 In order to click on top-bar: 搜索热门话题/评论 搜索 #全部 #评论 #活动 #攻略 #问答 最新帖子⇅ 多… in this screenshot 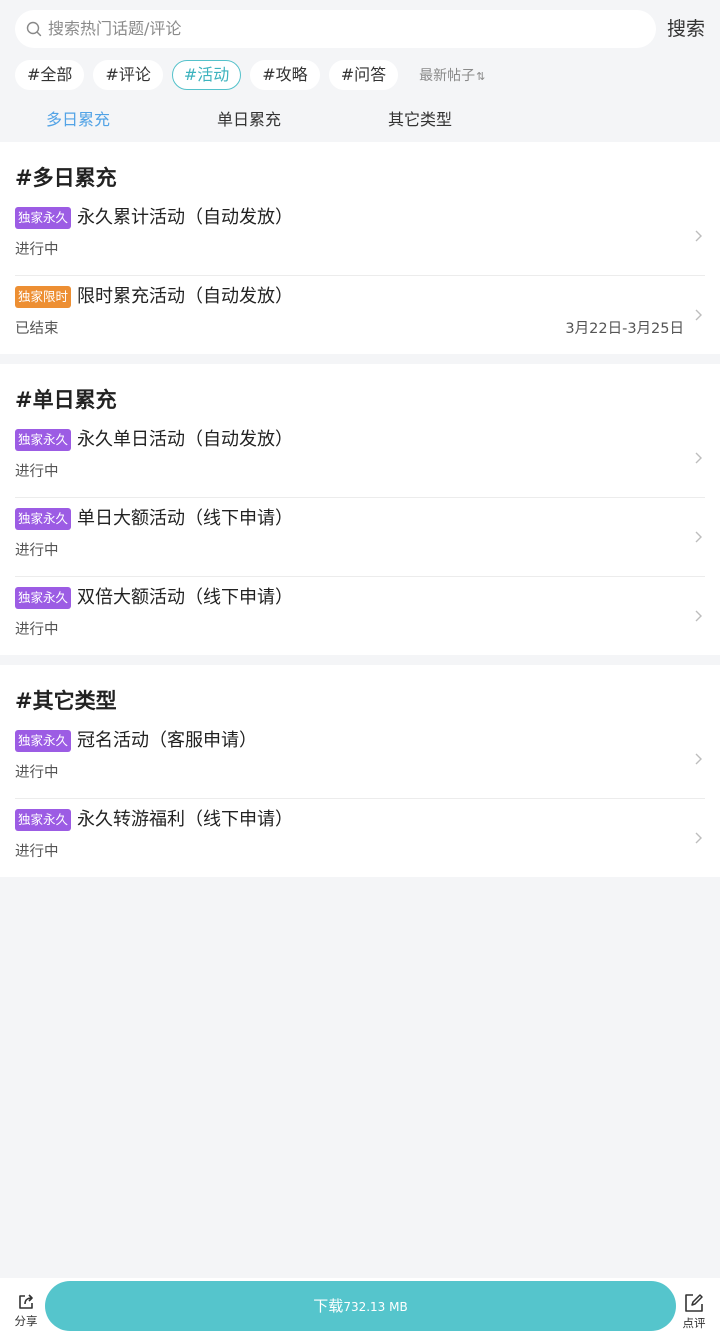, I will do `click(360, 71)`.